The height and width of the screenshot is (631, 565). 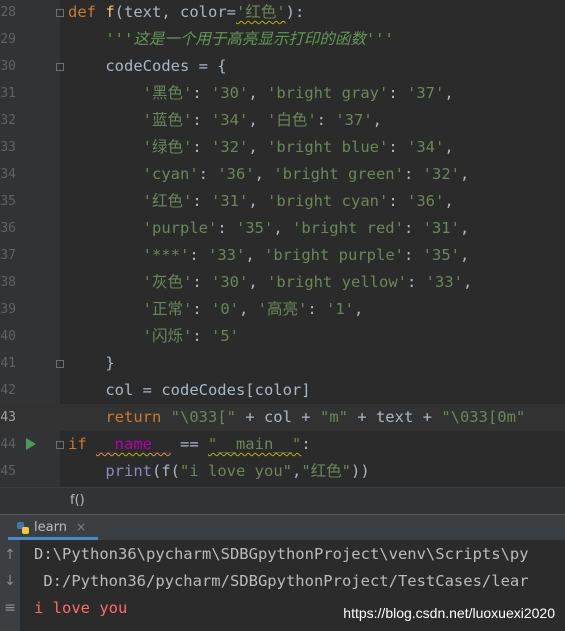 I want to click on code-token: '灰色', so click(x=167, y=282).